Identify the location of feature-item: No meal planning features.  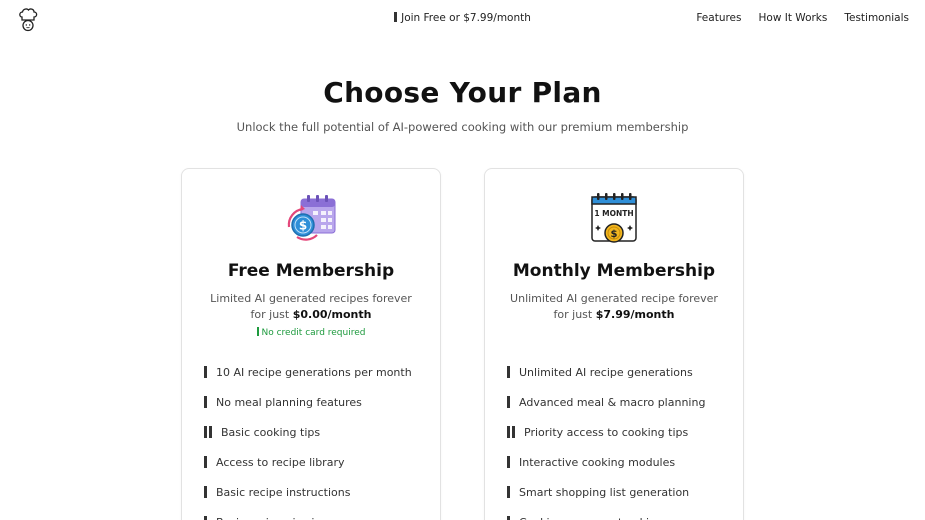
(317, 402).